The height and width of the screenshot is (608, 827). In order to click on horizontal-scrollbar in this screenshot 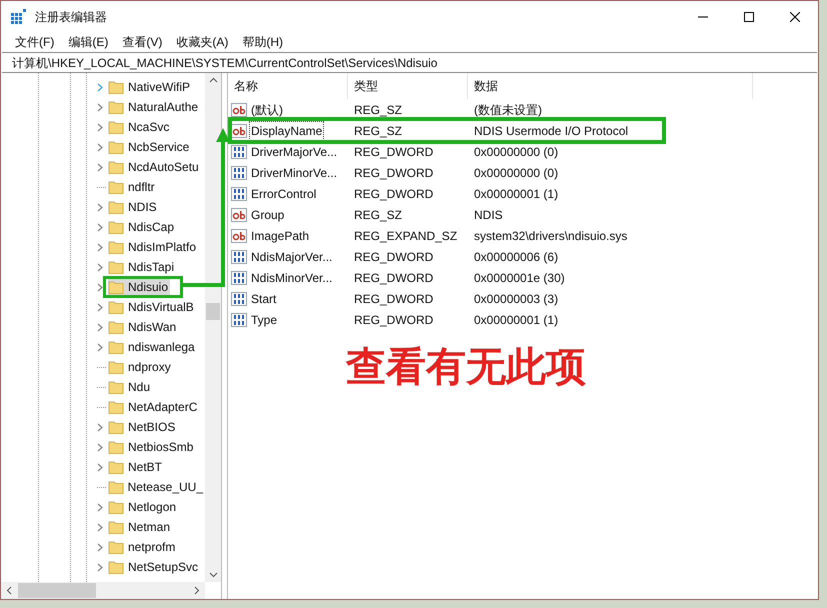, I will do `click(103, 590)`.